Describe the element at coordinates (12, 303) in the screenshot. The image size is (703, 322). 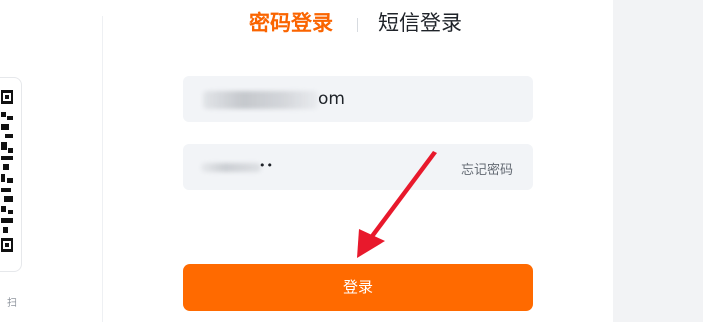
I see `qr-scan-hint: 扫` at that location.